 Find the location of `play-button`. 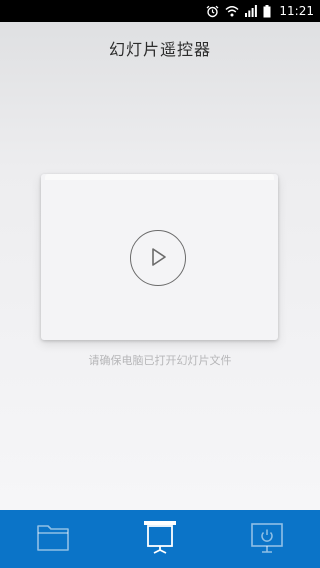

play-button is located at coordinates (158, 258).